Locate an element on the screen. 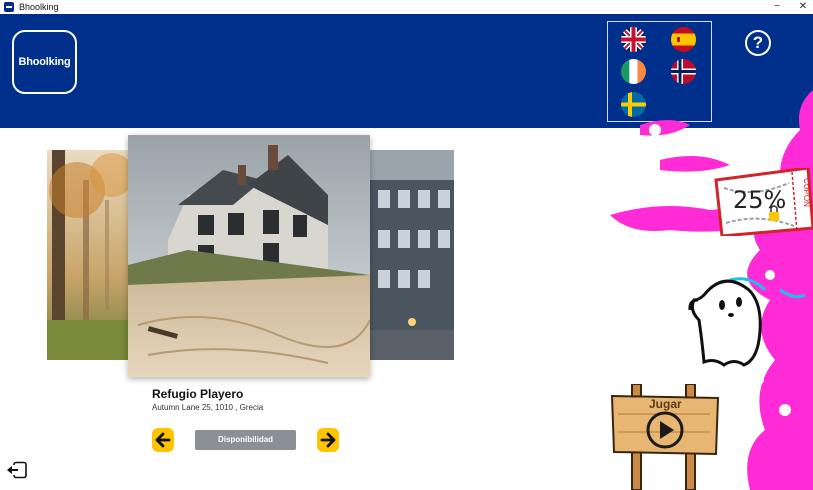  listing-main-image is located at coordinates (249, 256).